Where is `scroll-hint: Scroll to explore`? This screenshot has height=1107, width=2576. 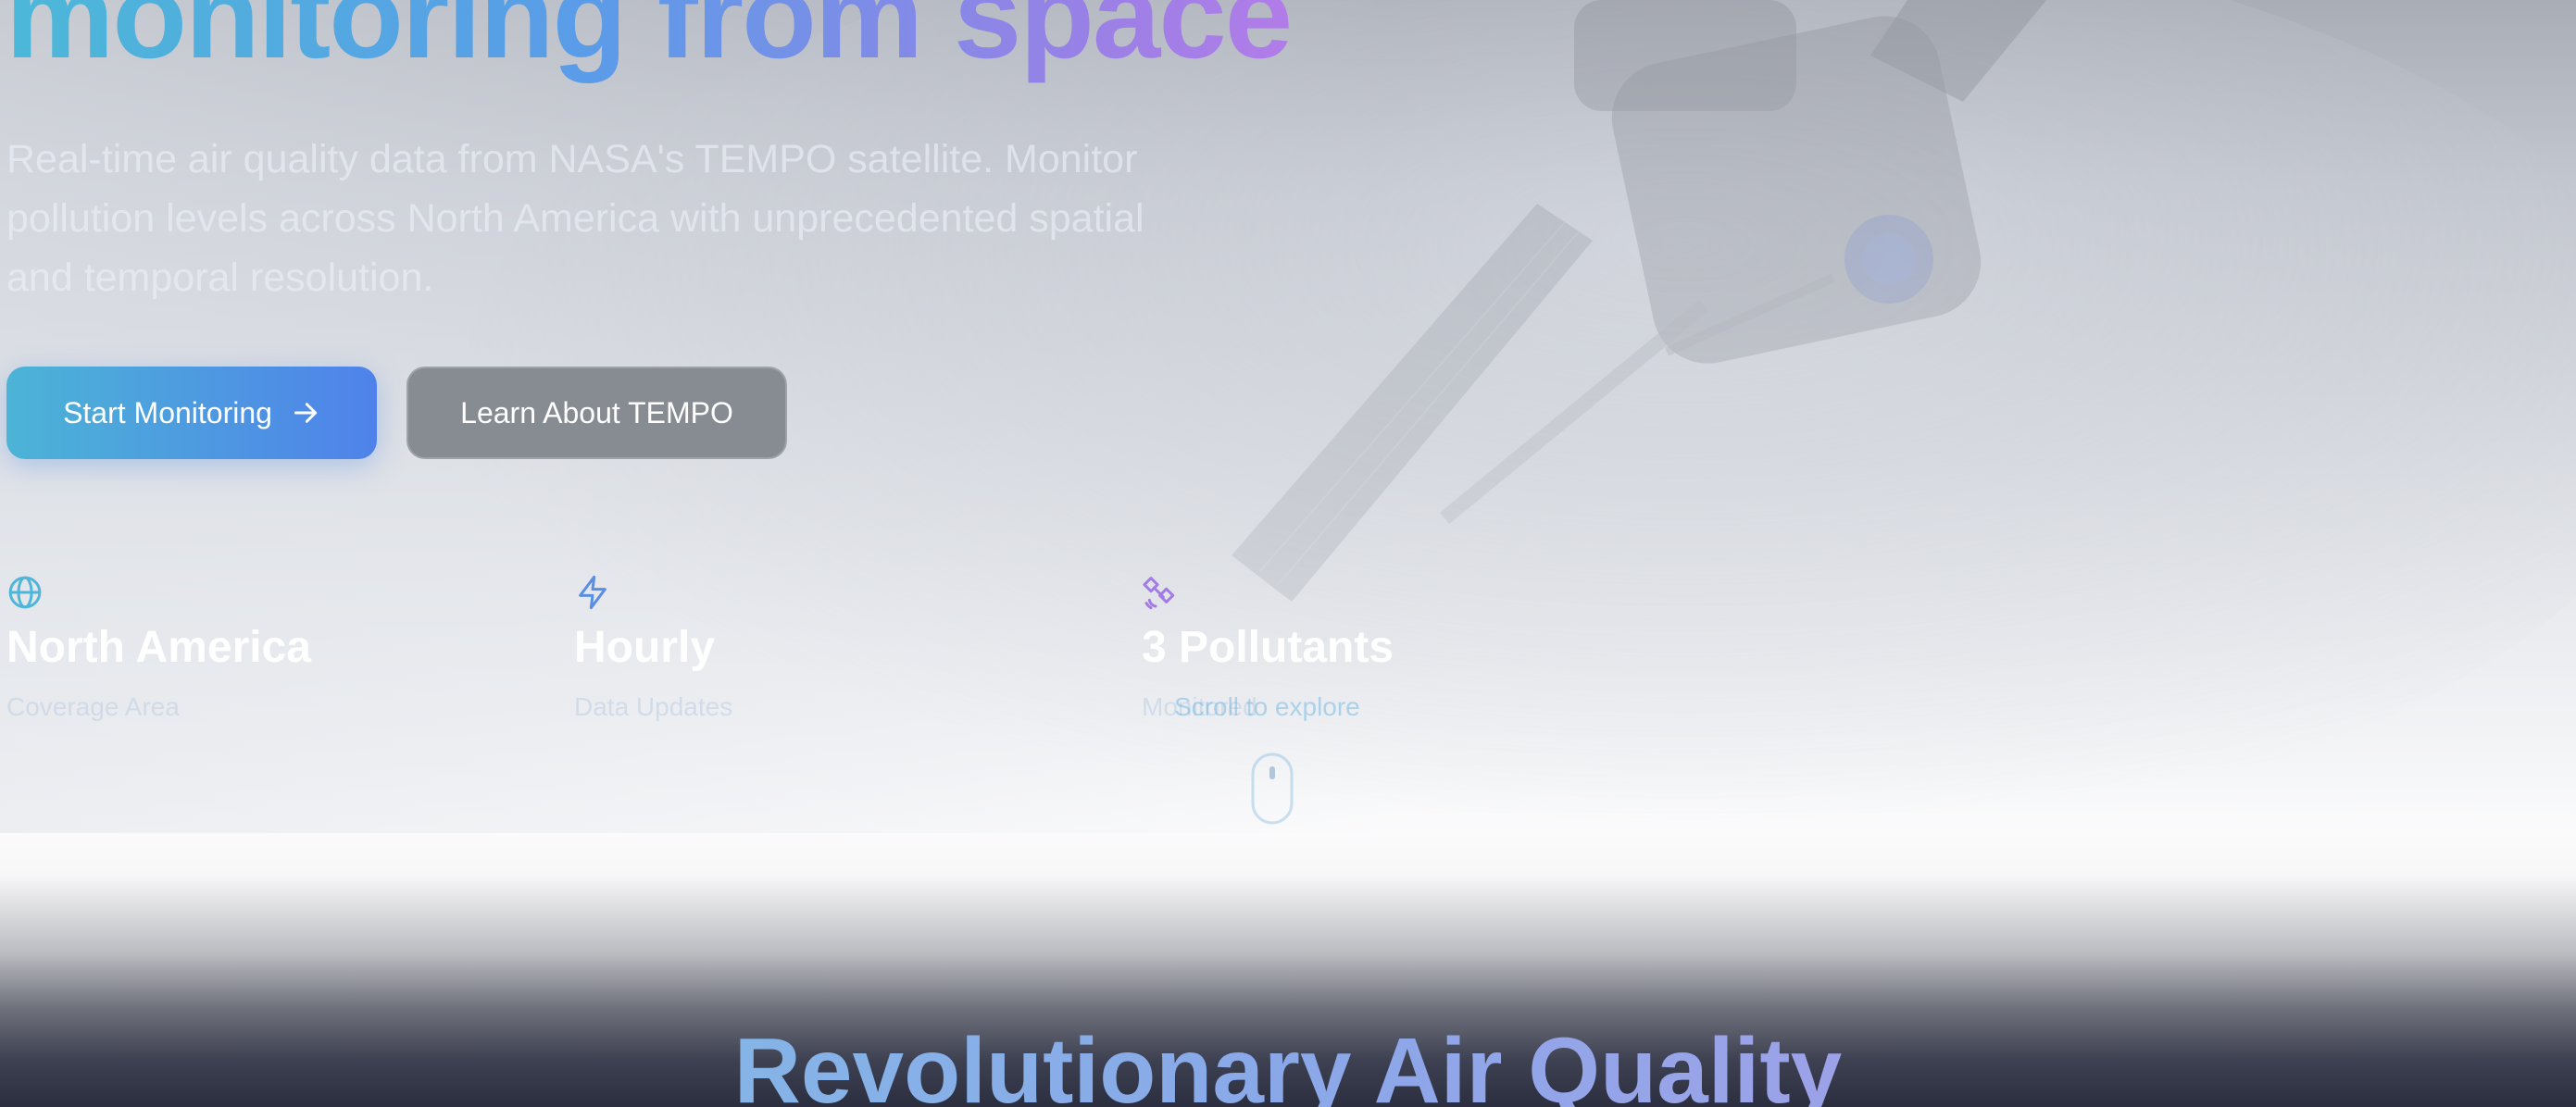 scroll-hint: Scroll to explore is located at coordinates (1267, 706).